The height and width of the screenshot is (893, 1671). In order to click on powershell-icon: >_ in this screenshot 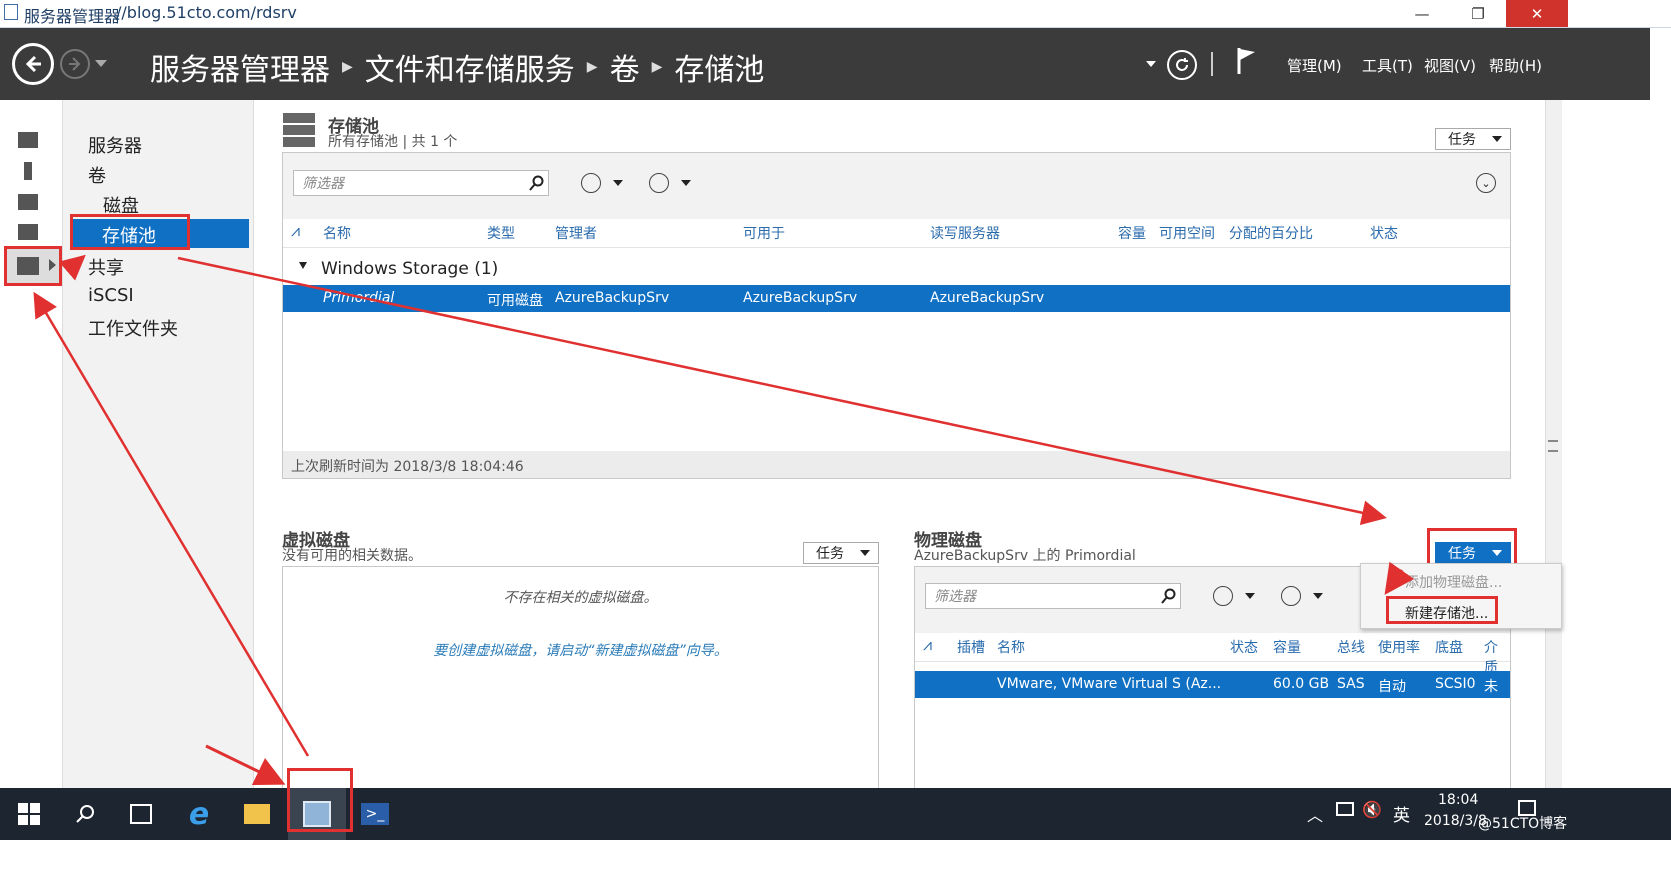, I will do `click(375, 814)`.